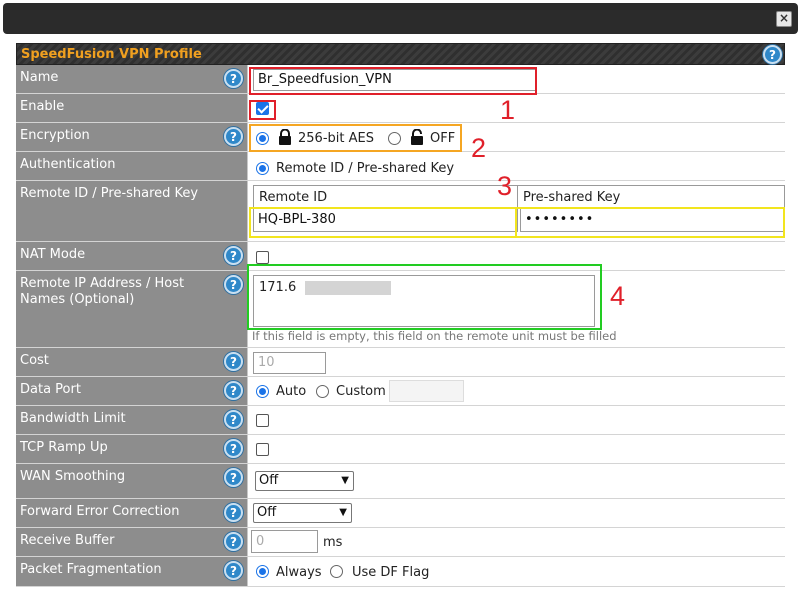  I want to click on bandwidth-limit-checkbox, so click(262, 420).